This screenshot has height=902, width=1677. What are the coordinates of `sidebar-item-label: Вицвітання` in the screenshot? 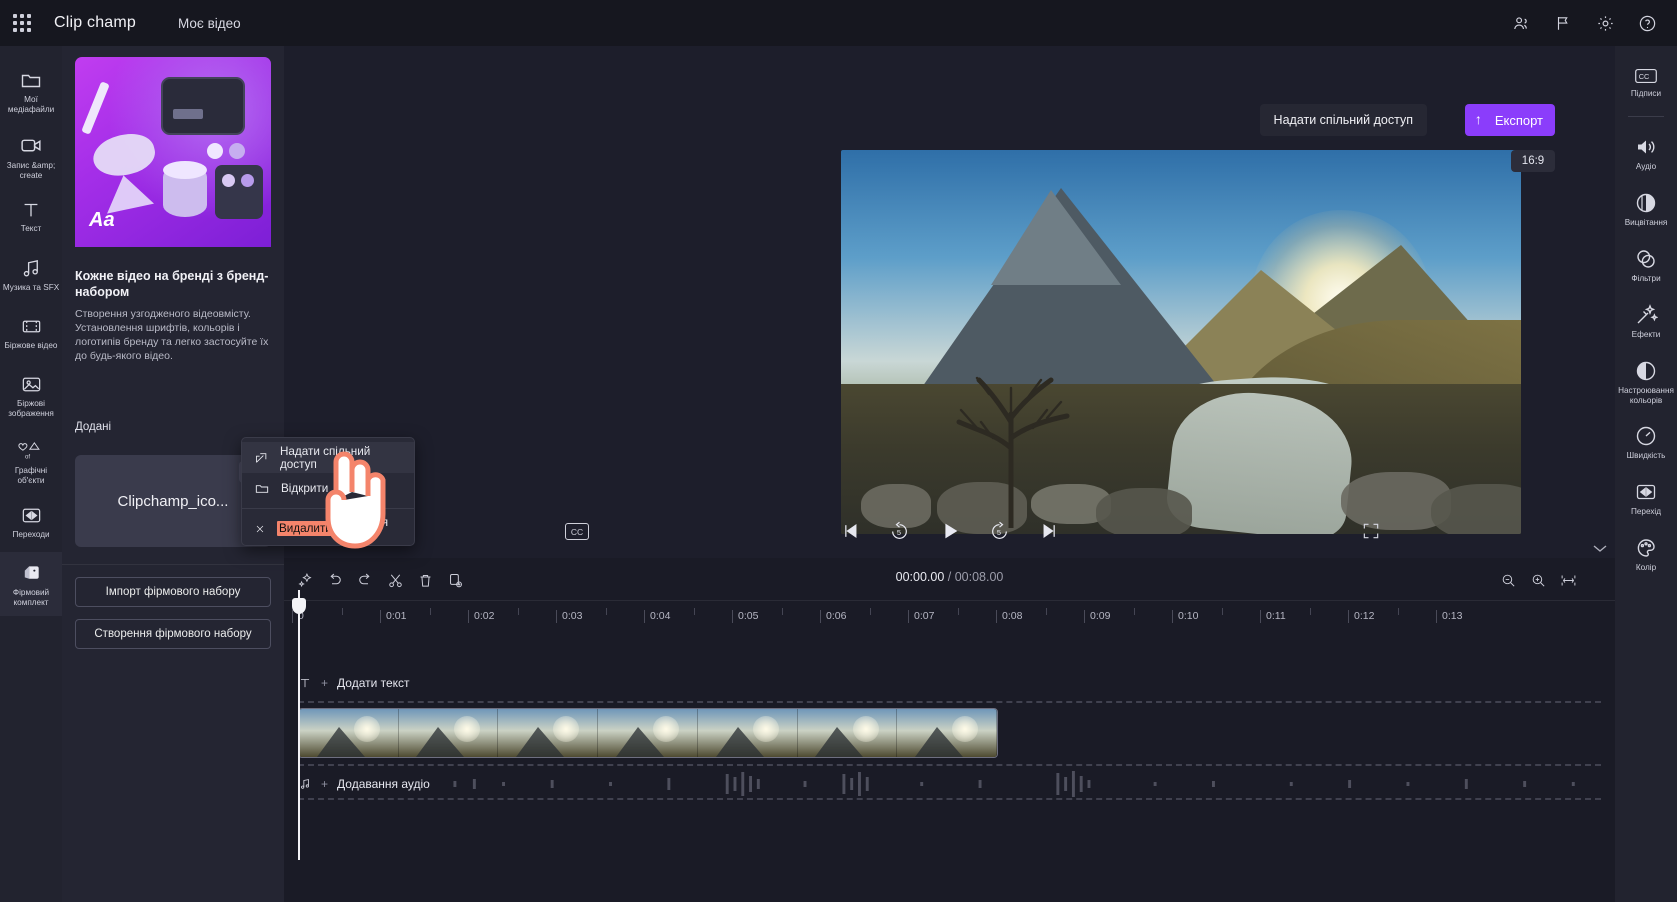 It's located at (1646, 222).